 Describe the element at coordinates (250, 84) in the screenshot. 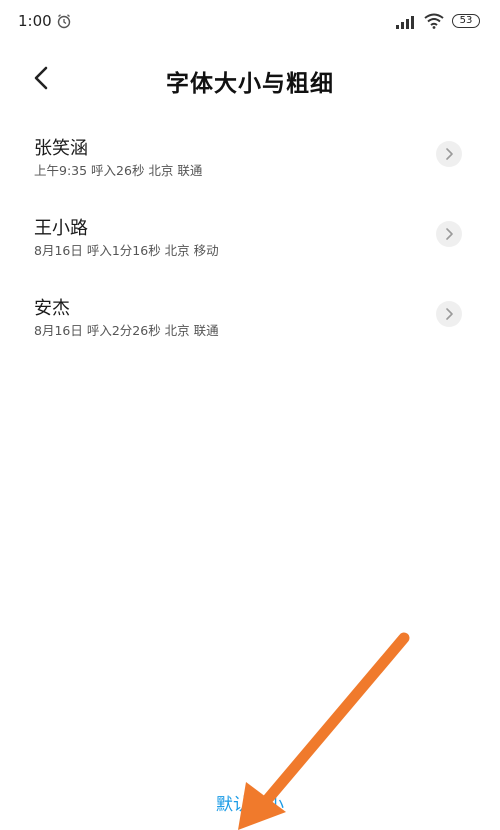

I see `page-title: 字体大小与粗细` at that location.